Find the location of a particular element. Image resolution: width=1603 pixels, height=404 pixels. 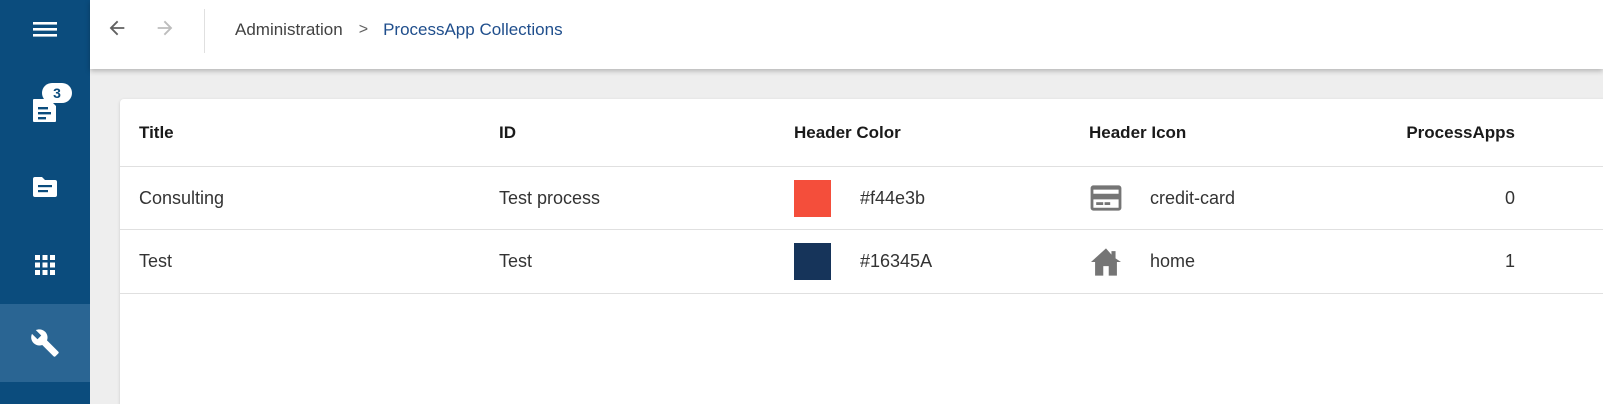

icon-label: home is located at coordinates (1173, 261).